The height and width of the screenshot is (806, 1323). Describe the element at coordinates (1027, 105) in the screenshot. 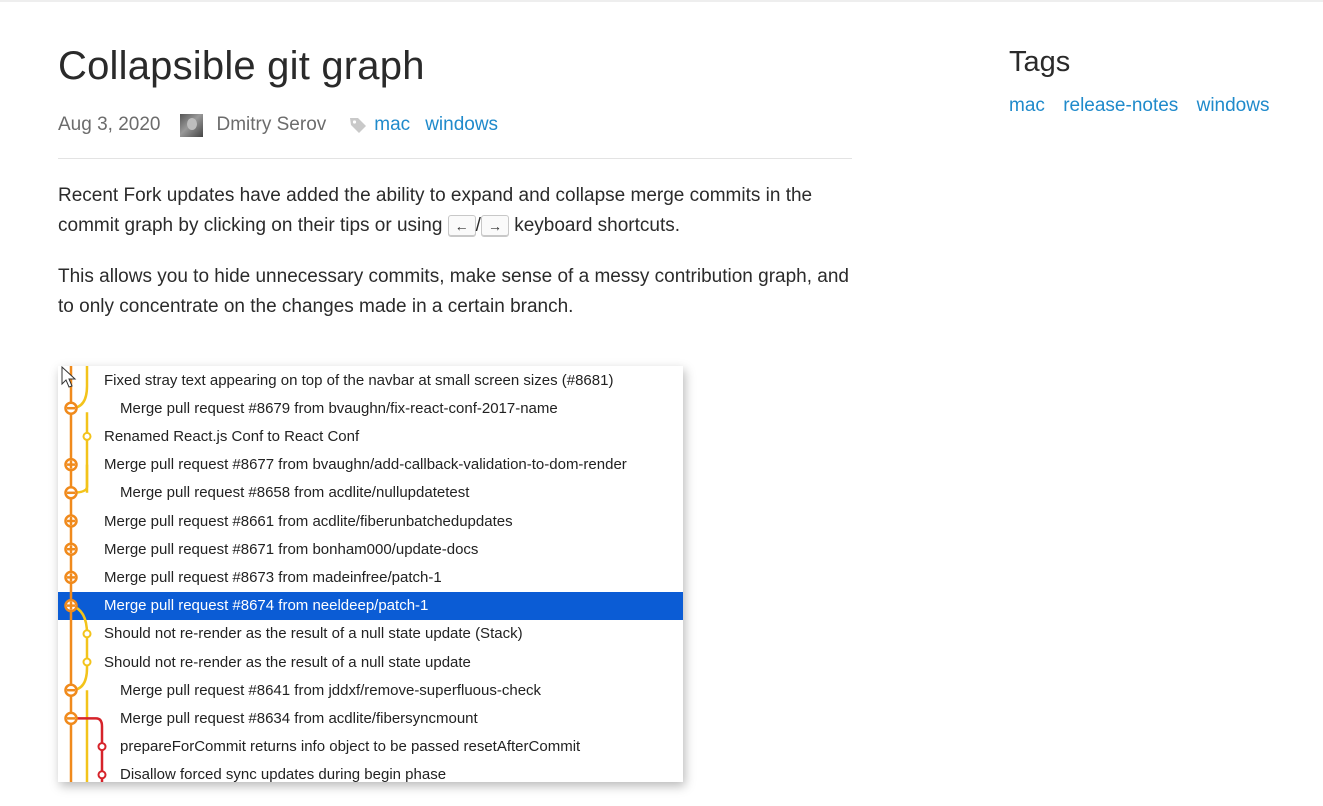

I see `sidebar-tag-mac: mac` at that location.